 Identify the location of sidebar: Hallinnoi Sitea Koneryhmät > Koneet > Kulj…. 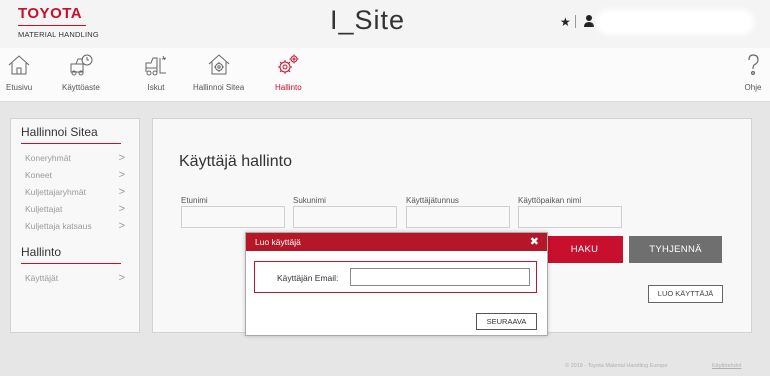
(75, 225).